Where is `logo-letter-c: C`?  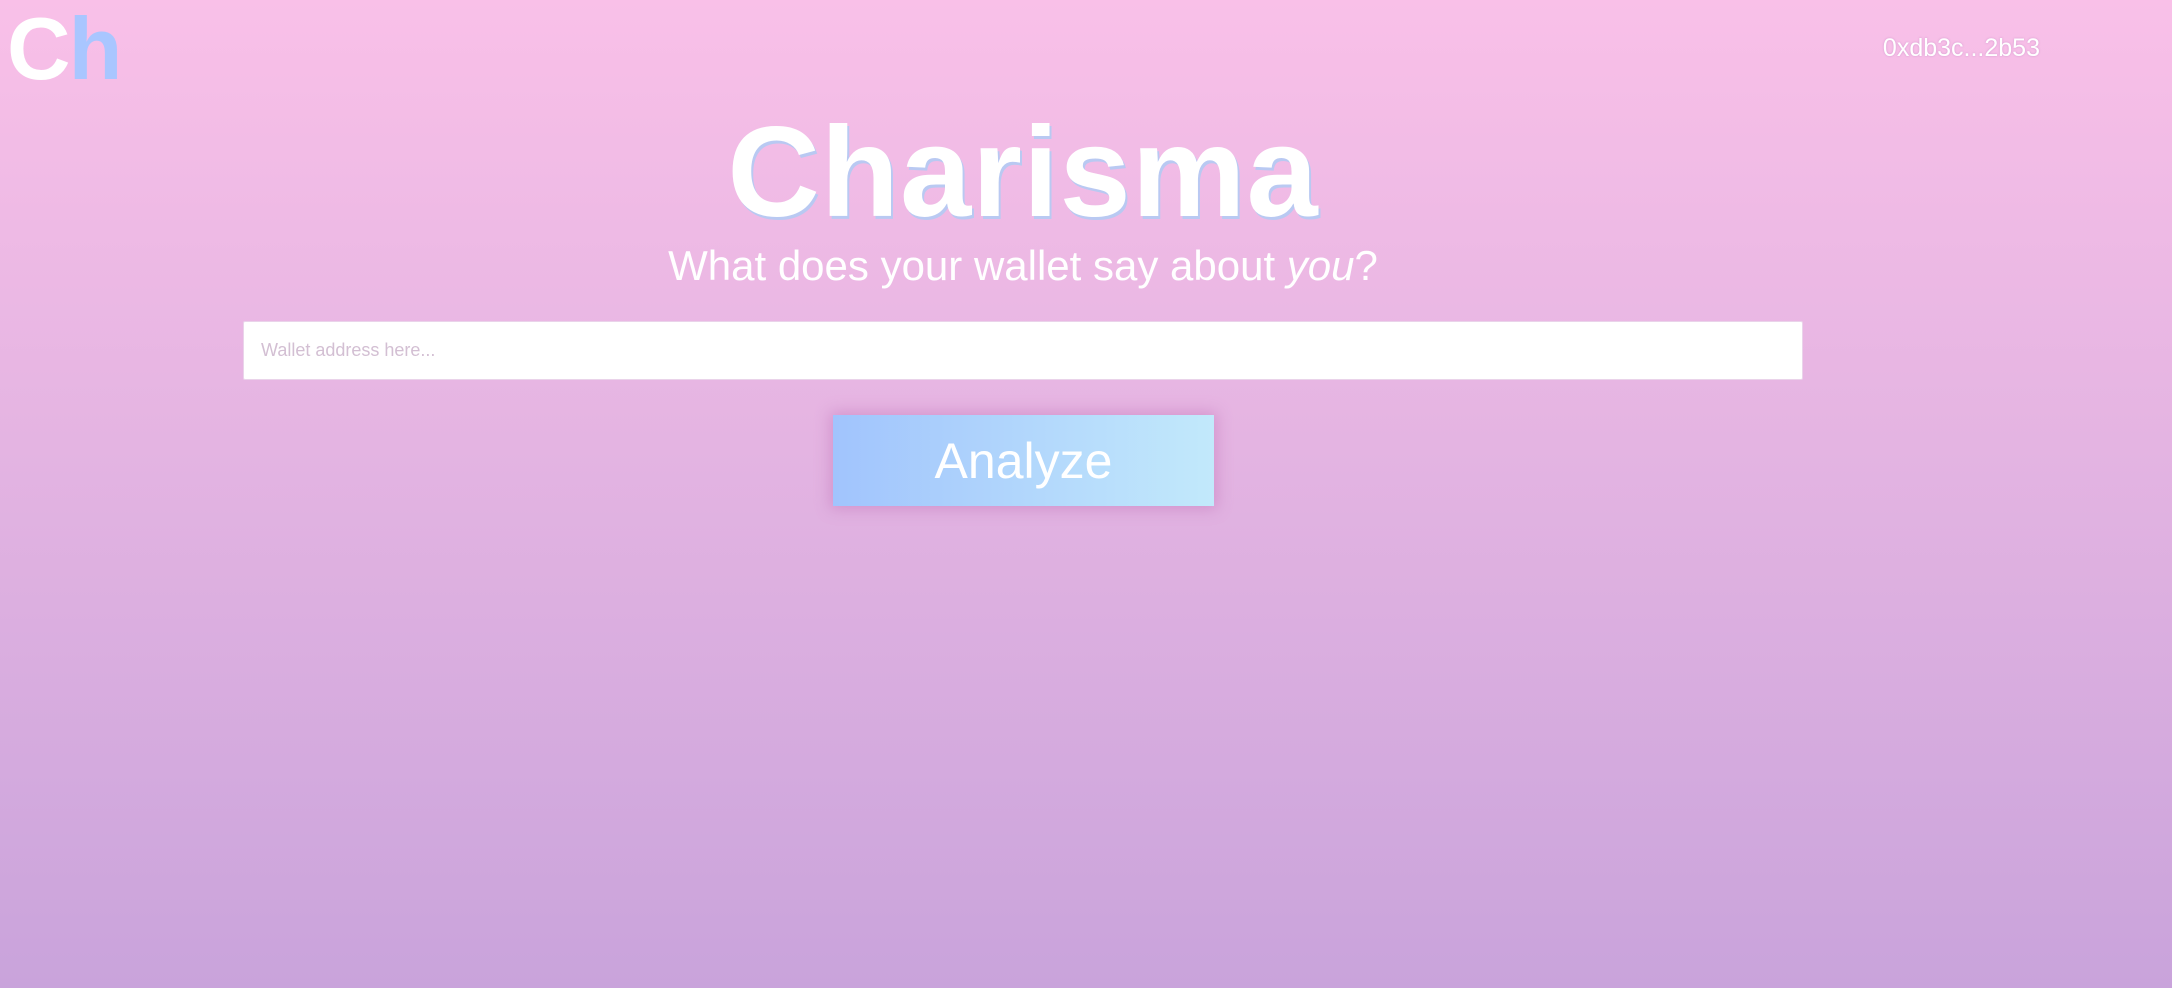
logo-letter-c: C is located at coordinates (39, 49).